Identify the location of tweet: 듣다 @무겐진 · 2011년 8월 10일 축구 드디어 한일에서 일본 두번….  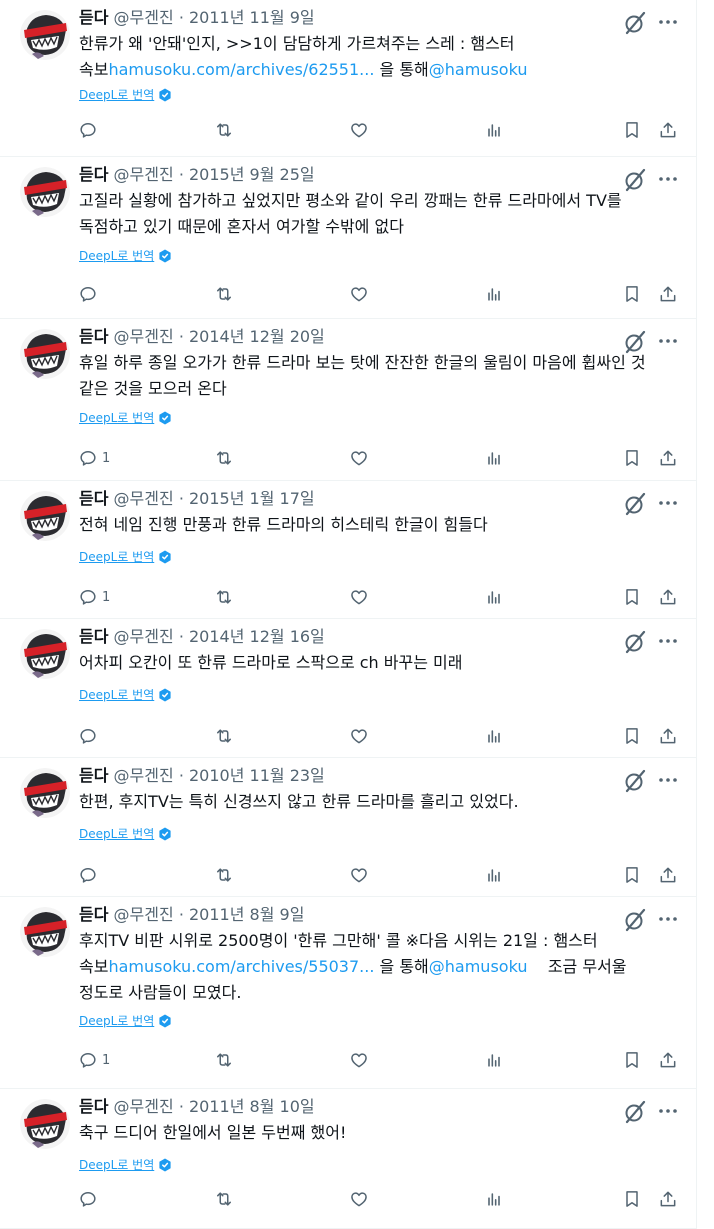
(348, 1159).